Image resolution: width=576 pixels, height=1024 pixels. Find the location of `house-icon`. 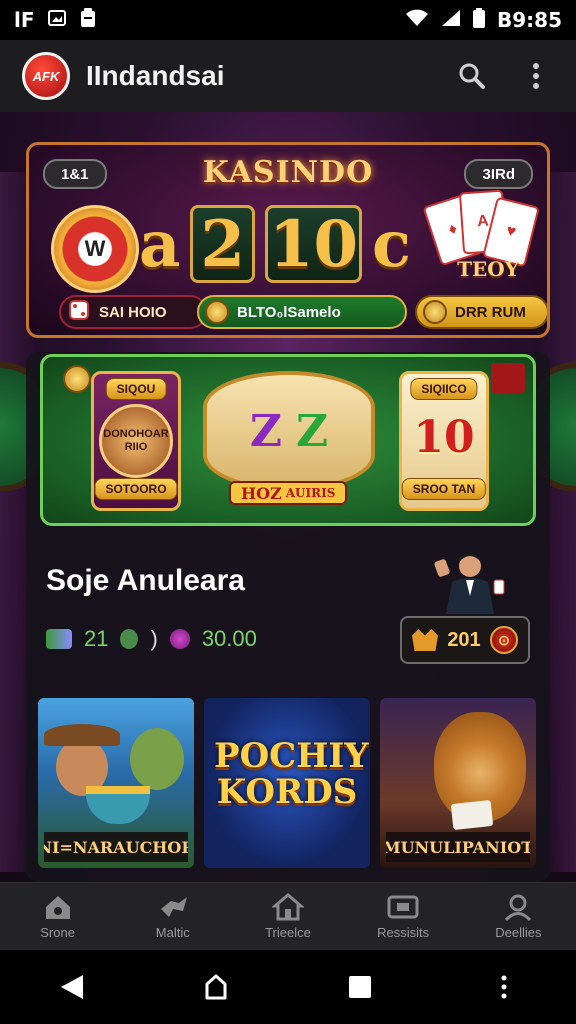

house-icon is located at coordinates (288, 907).